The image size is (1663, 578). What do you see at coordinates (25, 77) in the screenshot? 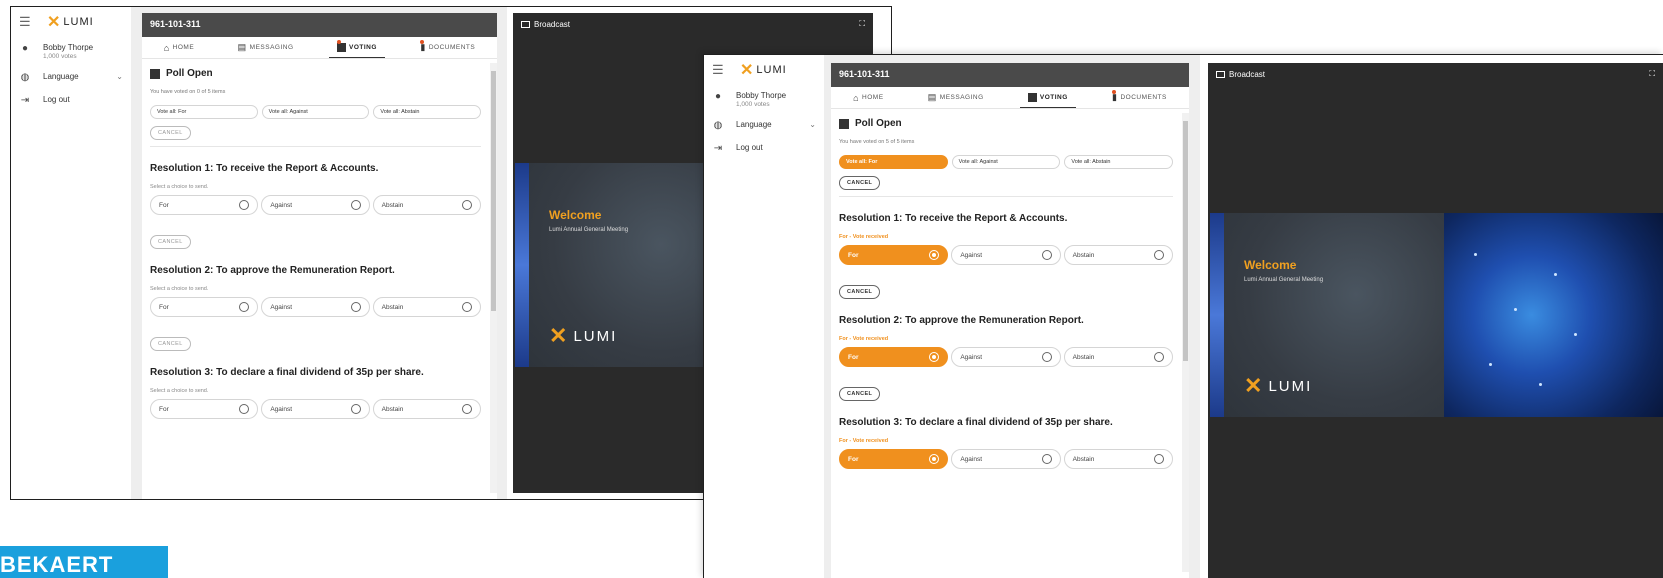
I see `globe-icon: ◍` at bounding box center [25, 77].